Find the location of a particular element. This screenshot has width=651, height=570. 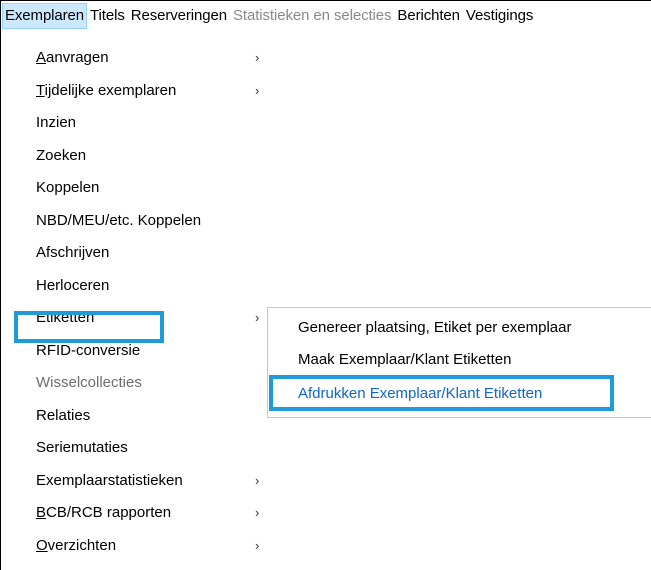

menu-item-wisselcollecties: Wisselcollecties is located at coordinates (89, 382).